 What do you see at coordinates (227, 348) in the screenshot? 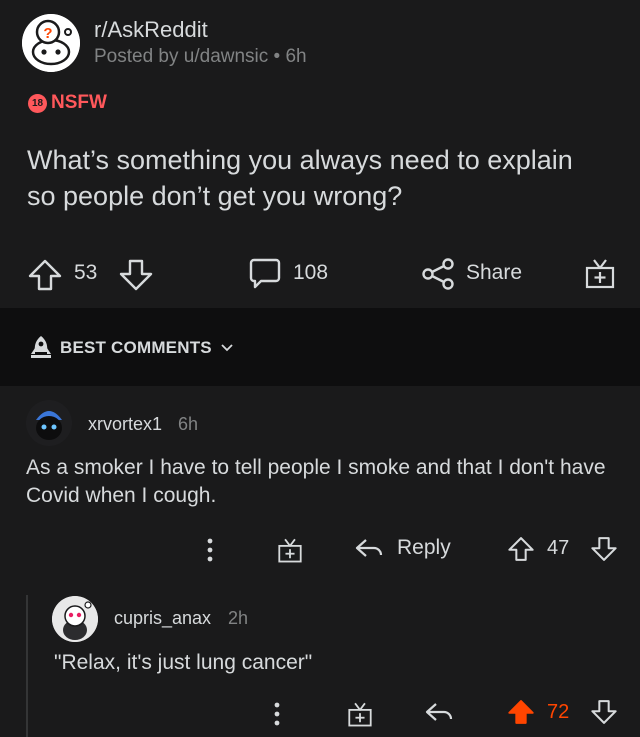
I see `chevron-down-icon` at bounding box center [227, 348].